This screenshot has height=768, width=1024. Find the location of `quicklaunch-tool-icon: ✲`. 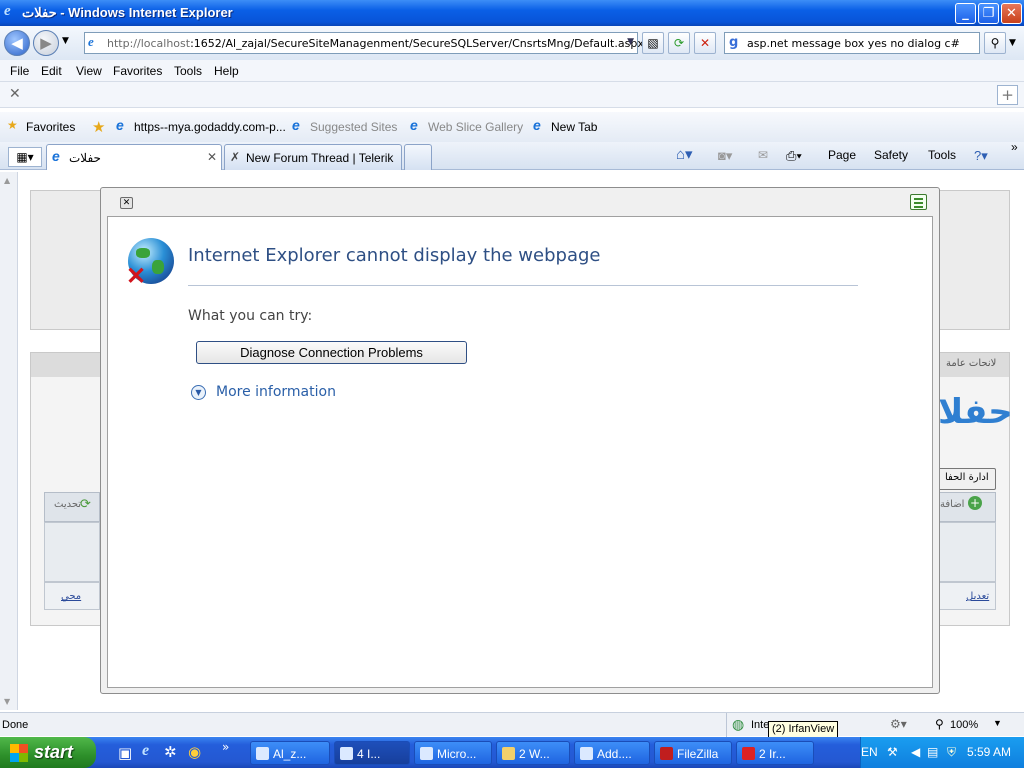

quicklaunch-tool-icon: ✲ is located at coordinates (170, 752).